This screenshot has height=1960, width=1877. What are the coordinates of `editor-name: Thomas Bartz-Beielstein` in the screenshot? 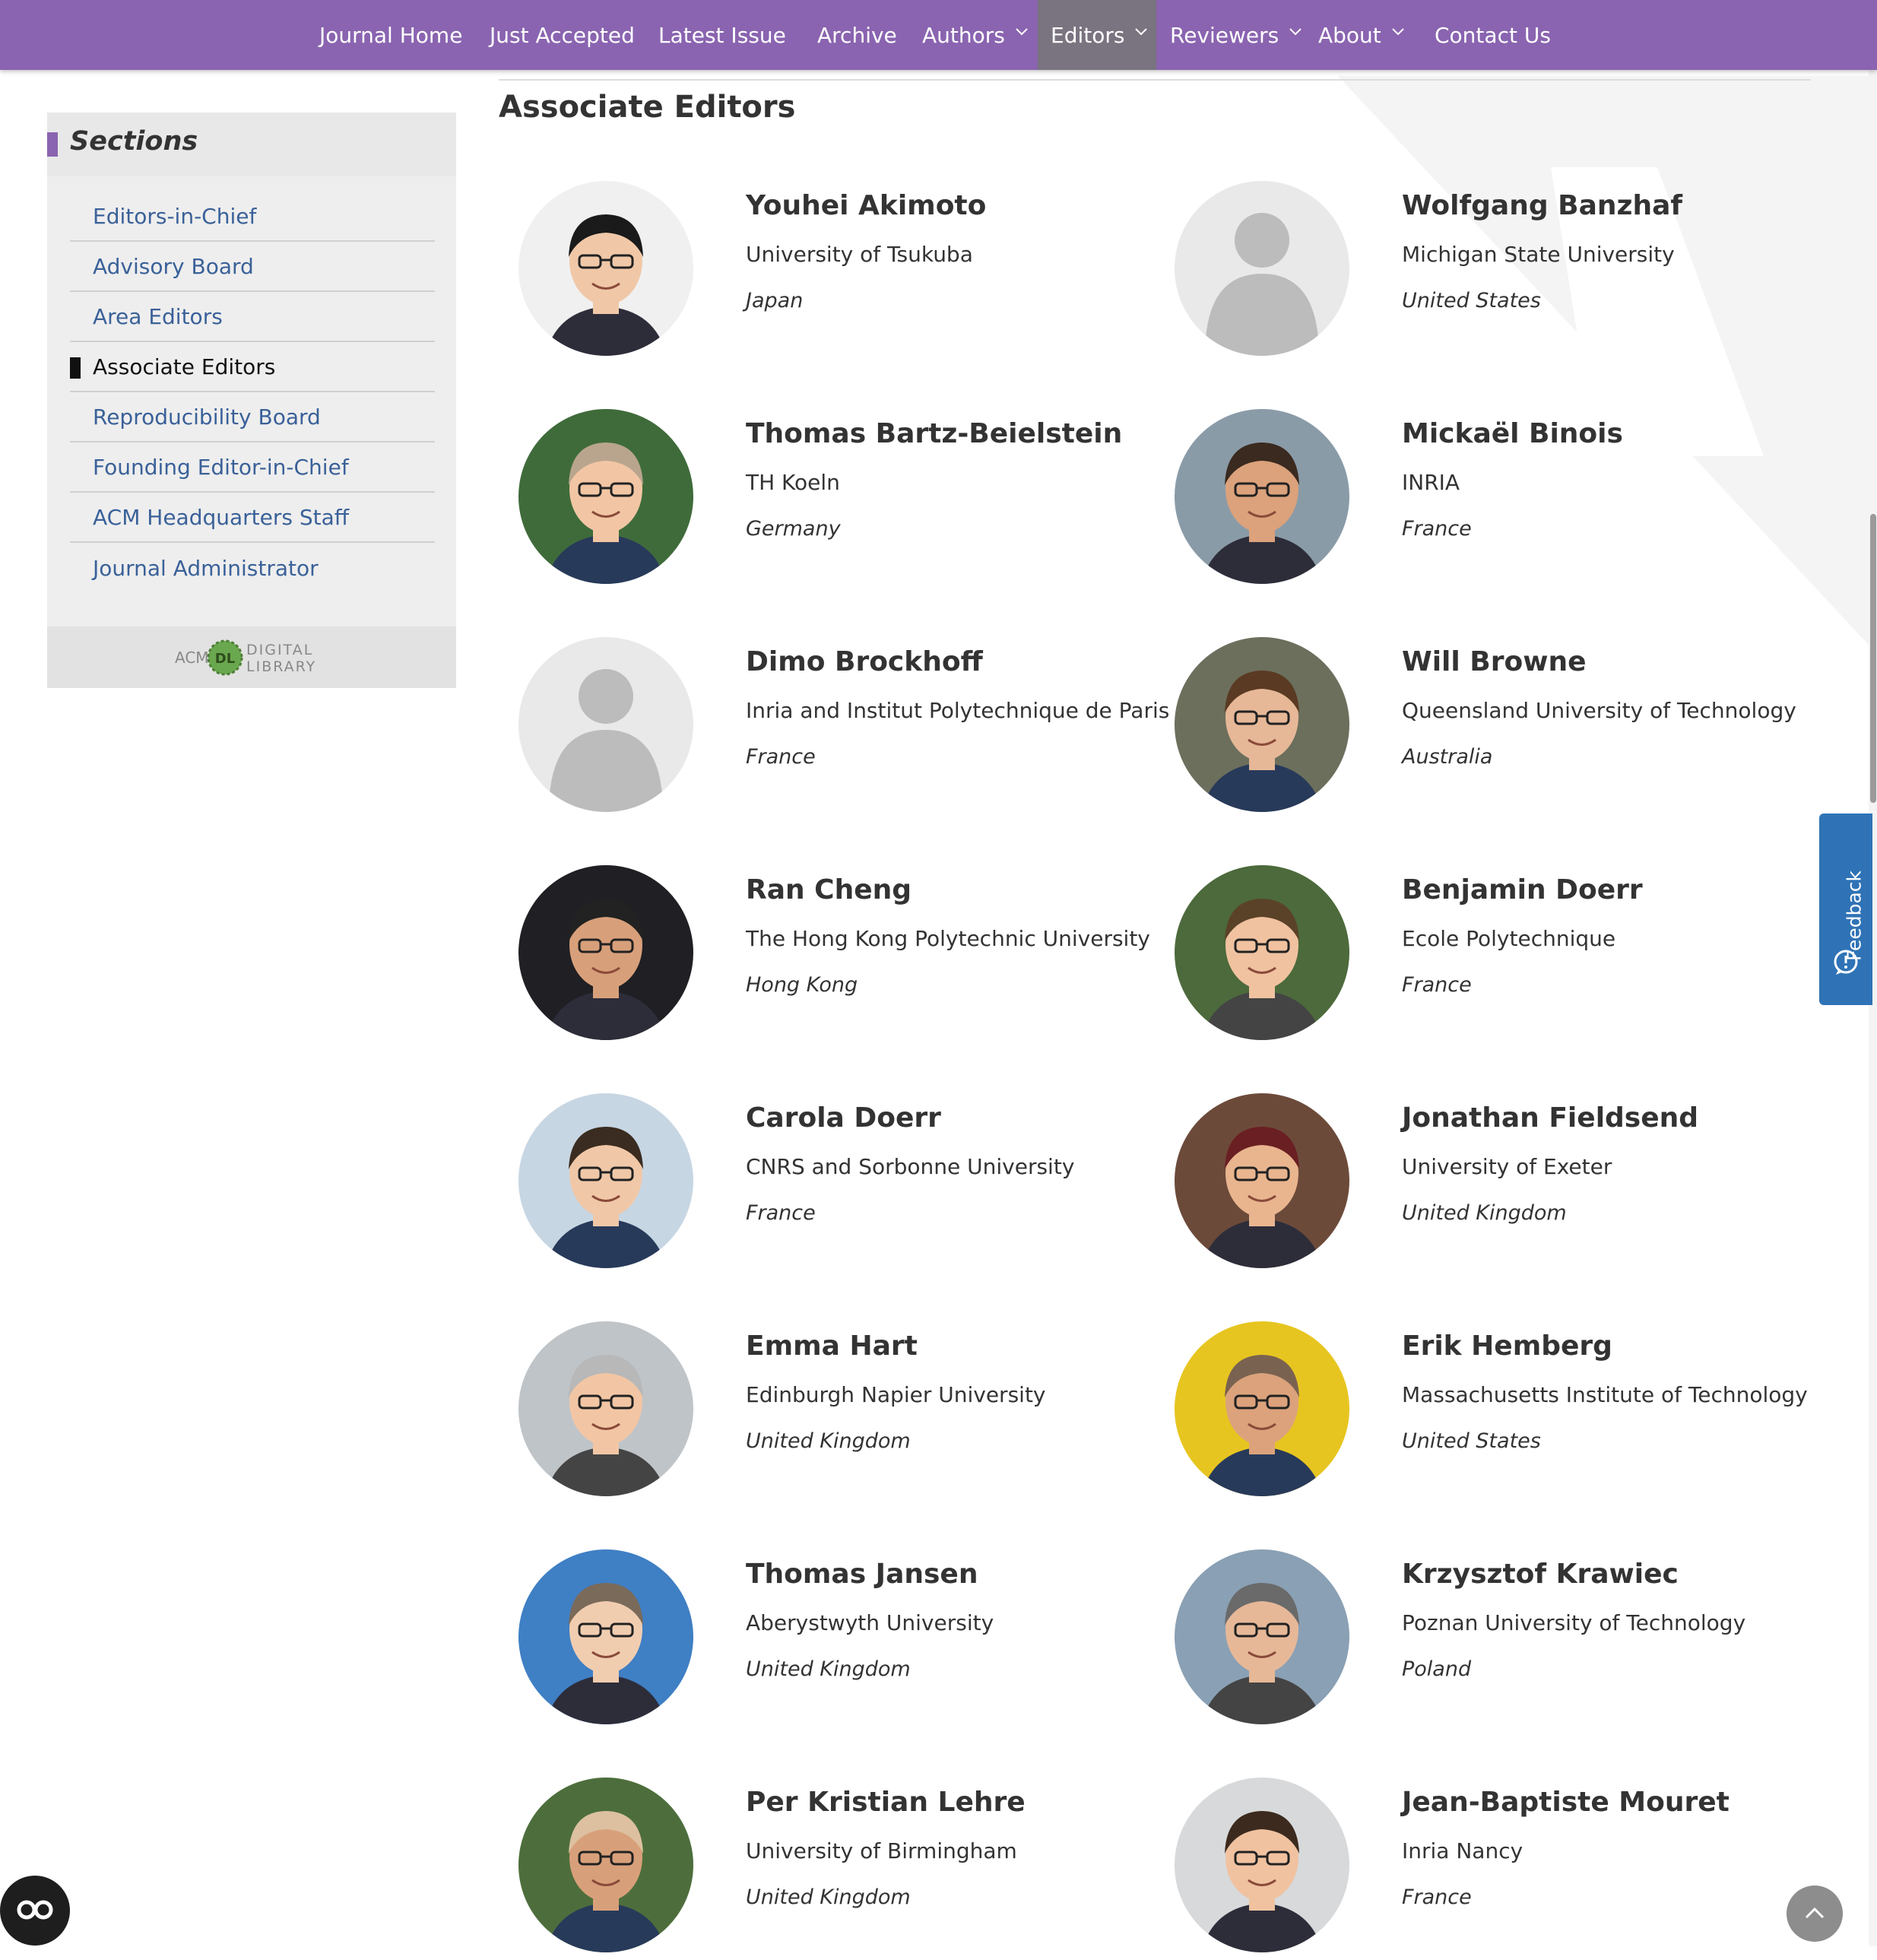 It's located at (934, 433).